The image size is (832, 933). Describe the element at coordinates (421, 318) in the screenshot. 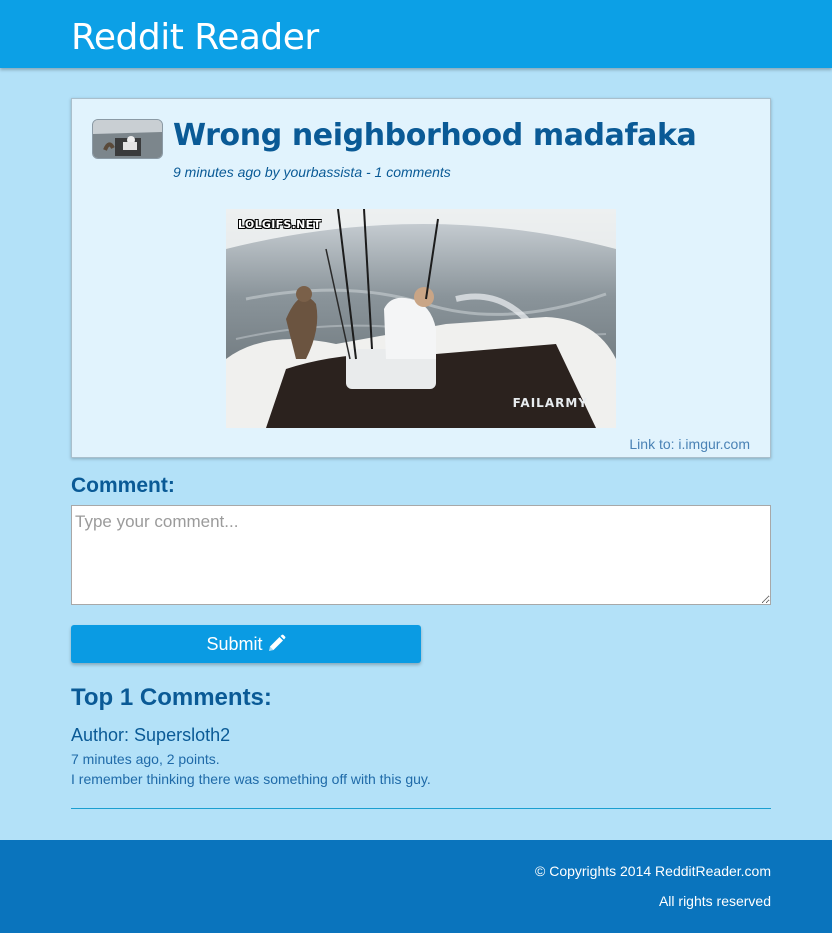

I see `post-image: LOLGIFS.NET FAILARMY` at that location.